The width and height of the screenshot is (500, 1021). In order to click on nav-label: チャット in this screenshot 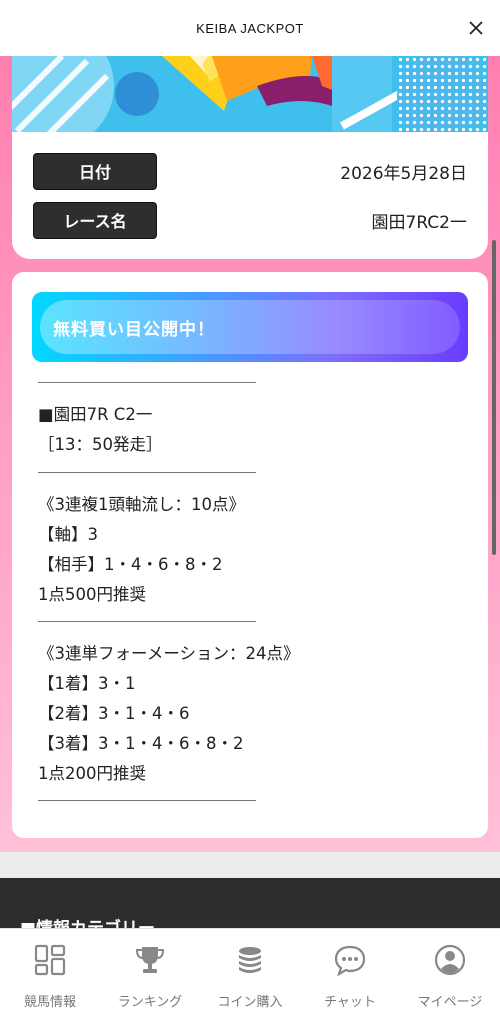, I will do `click(350, 1002)`.